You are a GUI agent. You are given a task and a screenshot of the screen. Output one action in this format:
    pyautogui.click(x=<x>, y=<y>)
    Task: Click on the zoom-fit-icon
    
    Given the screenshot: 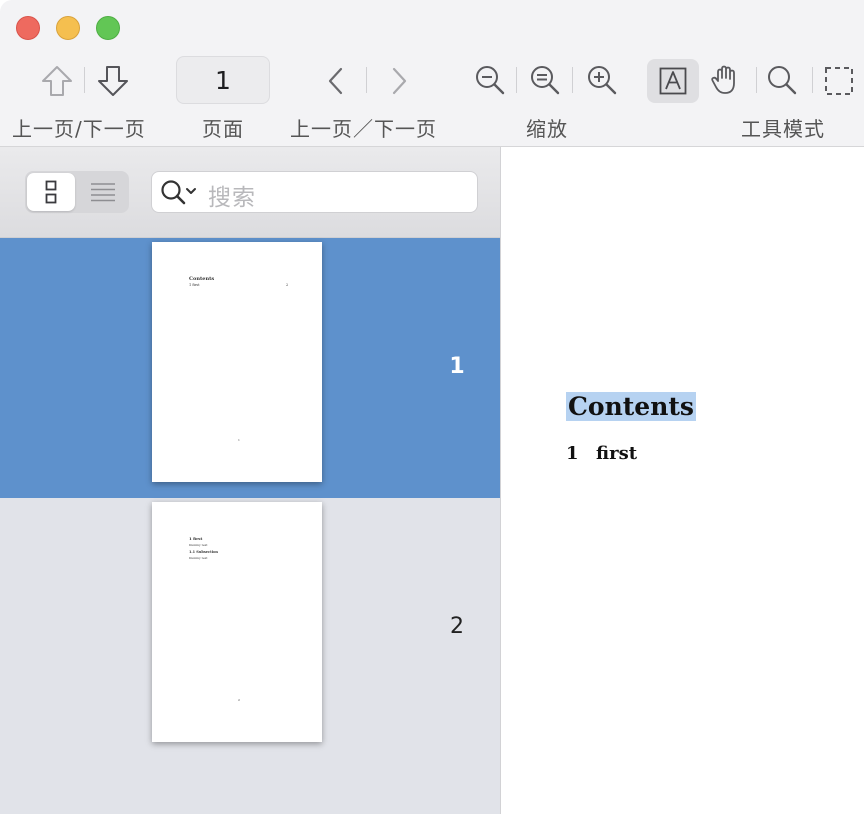 What is the action you would take?
    pyautogui.click(x=545, y=80)
    